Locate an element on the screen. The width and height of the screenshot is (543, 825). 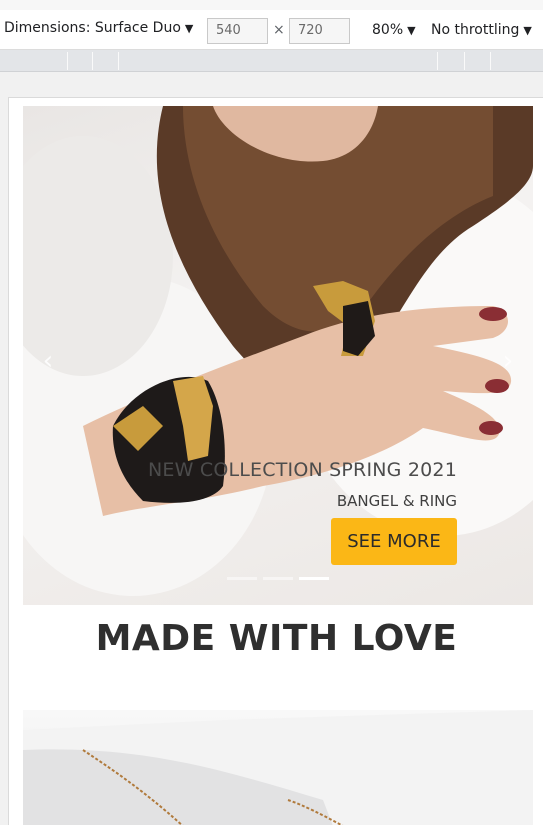
throttling-select: No throttling ▼ is located at coordinates (481, 30).